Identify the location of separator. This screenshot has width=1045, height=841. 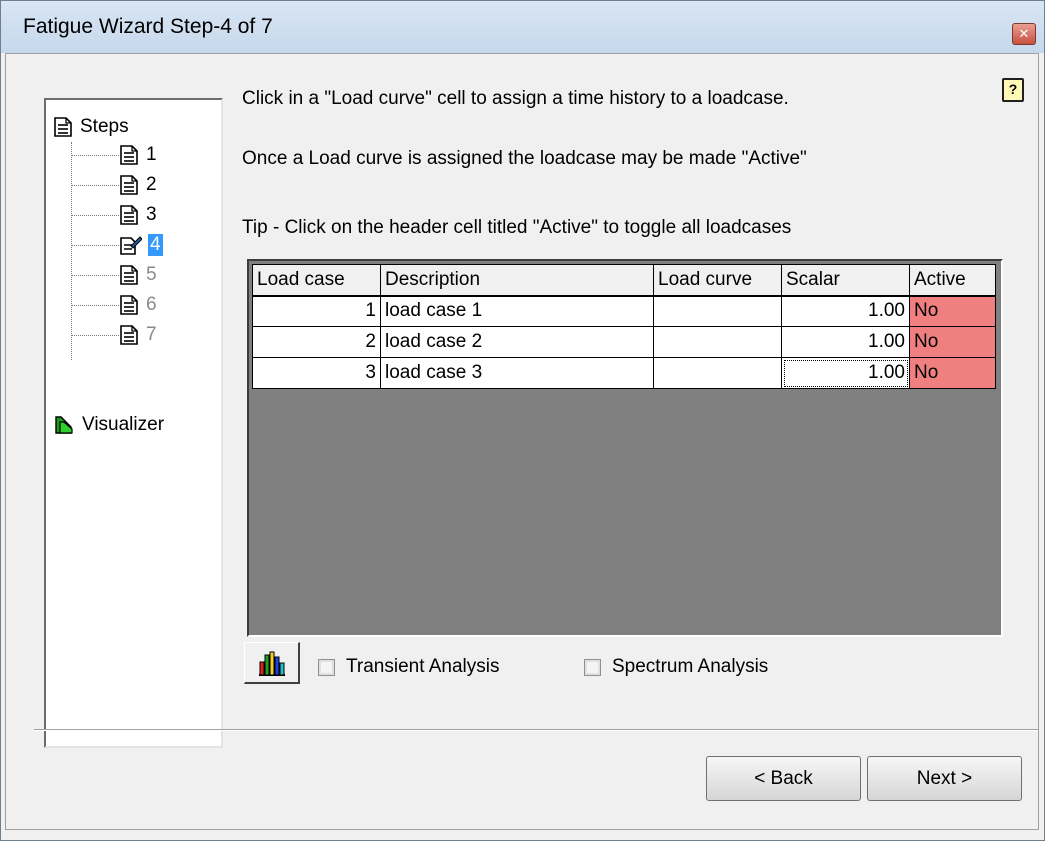
(536, 730).